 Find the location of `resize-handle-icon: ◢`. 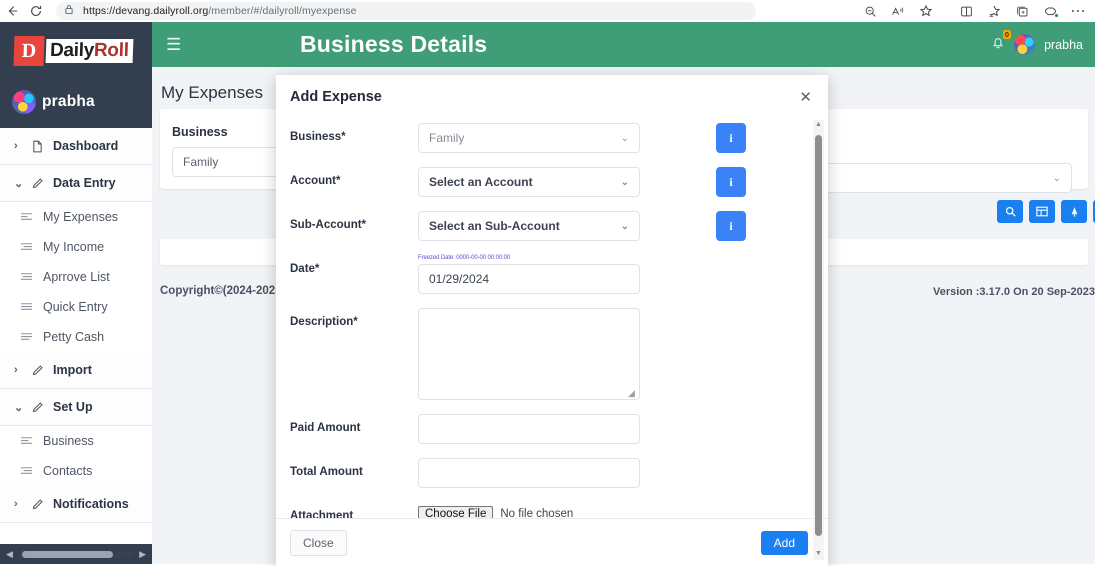

resize-handle-icon: ◢ is located at coordinates (632, 393).